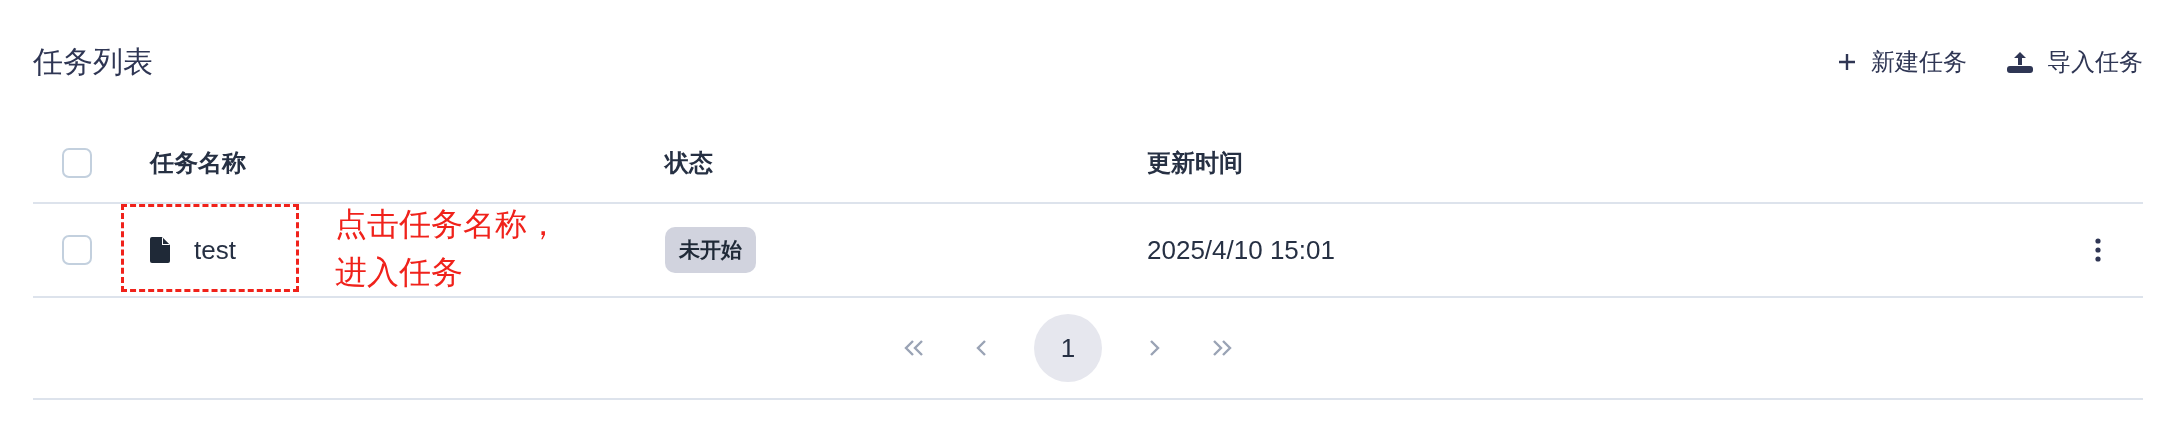  Describe the element at coordinates (689, 163) in the screenshot. I see `column-header: 状态` at that location.